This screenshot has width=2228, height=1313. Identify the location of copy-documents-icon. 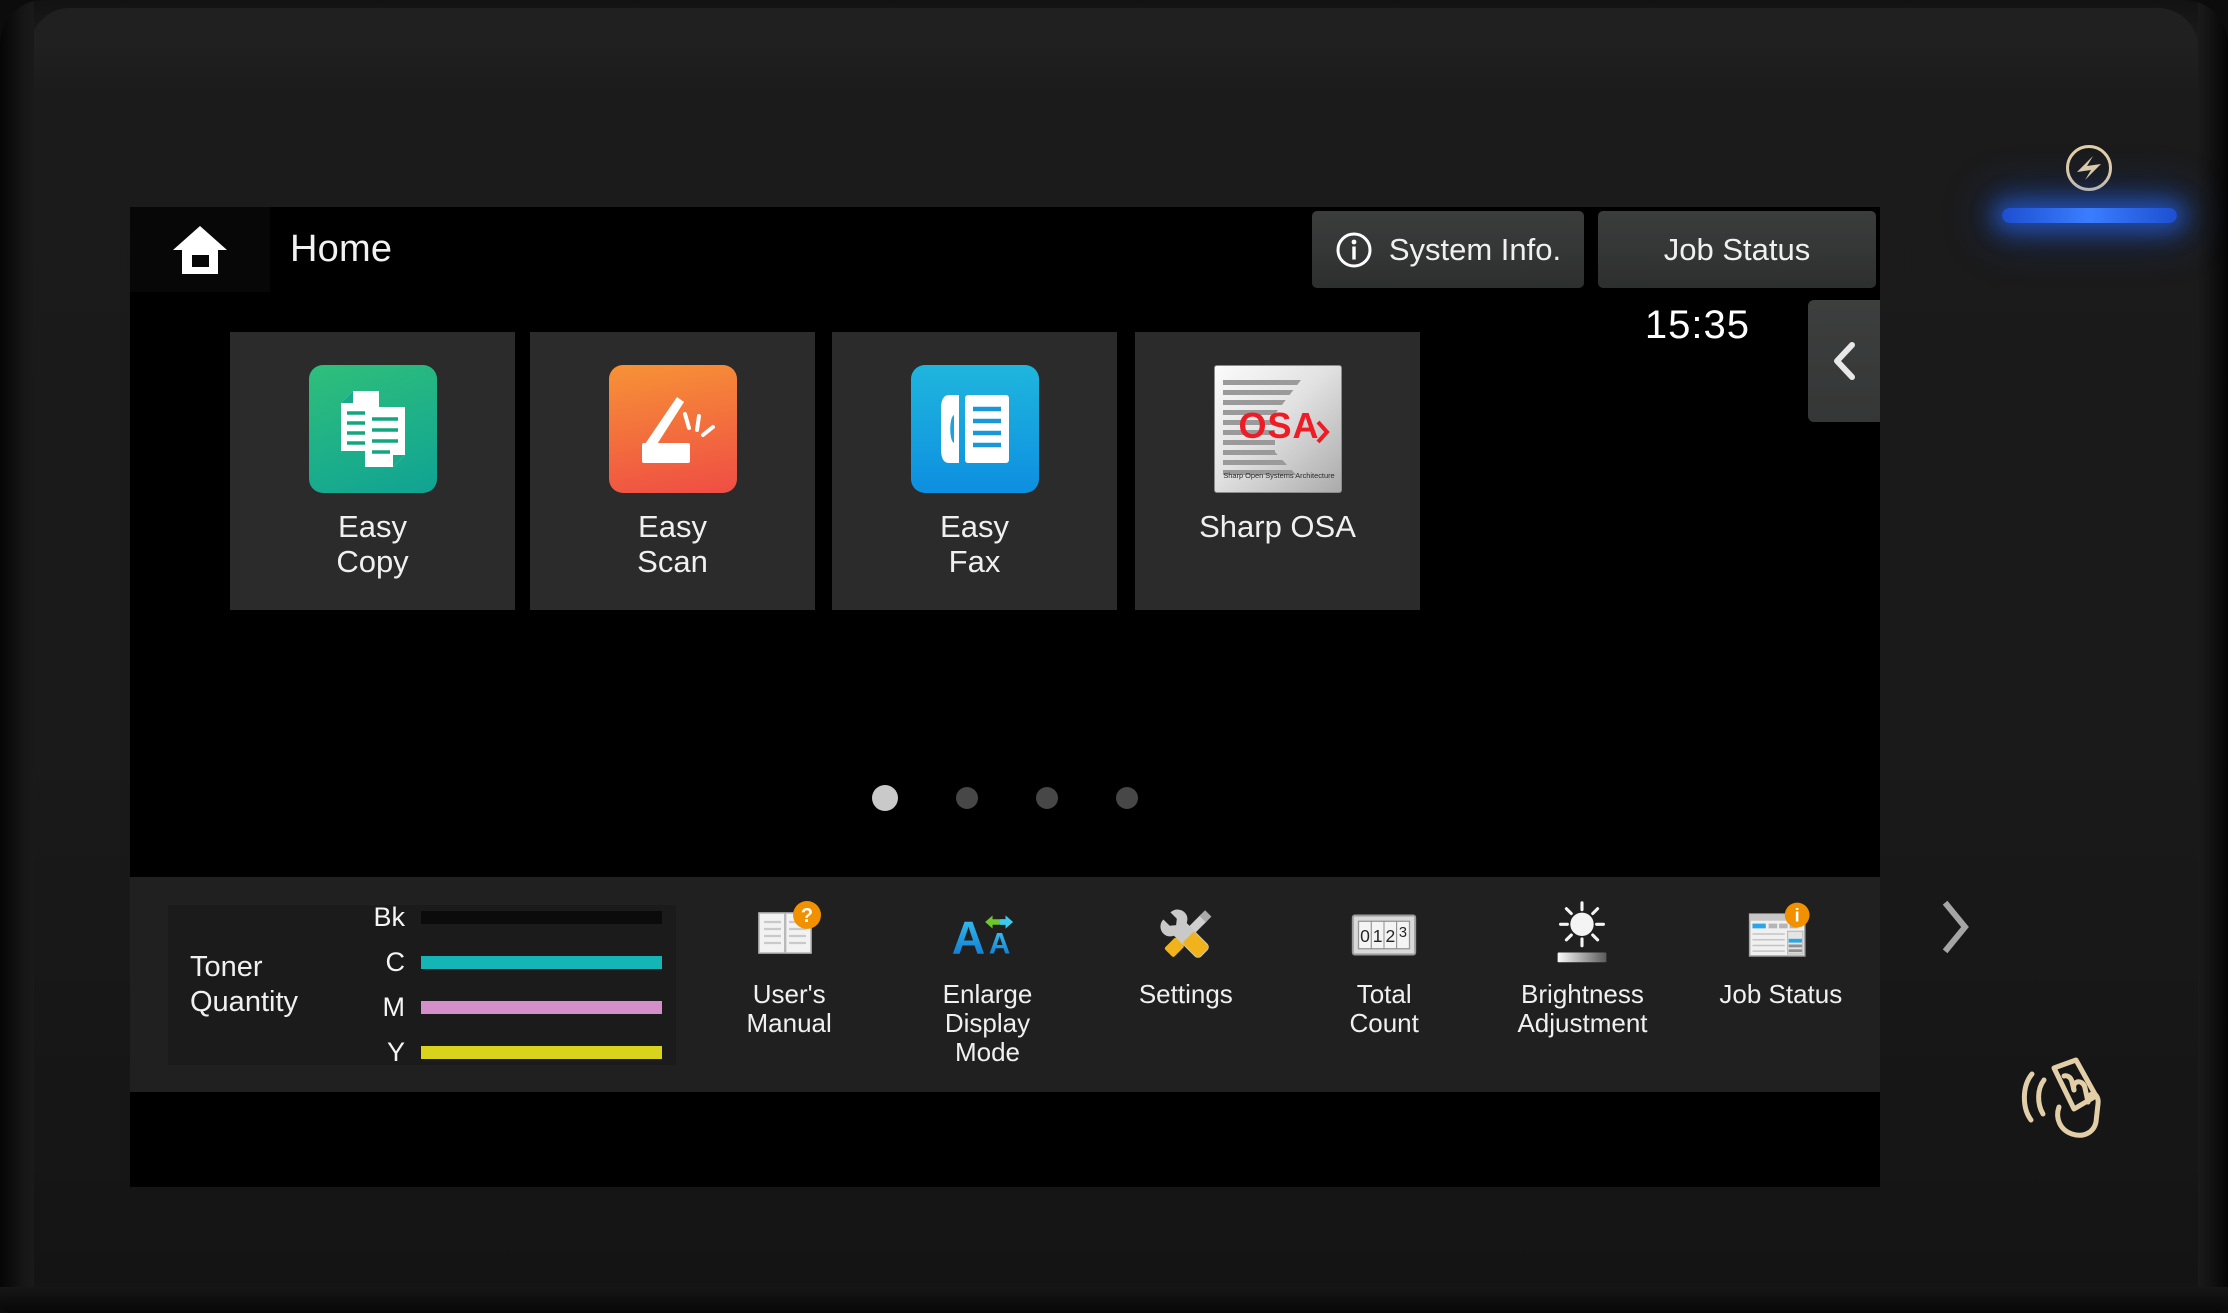
(373, 429).